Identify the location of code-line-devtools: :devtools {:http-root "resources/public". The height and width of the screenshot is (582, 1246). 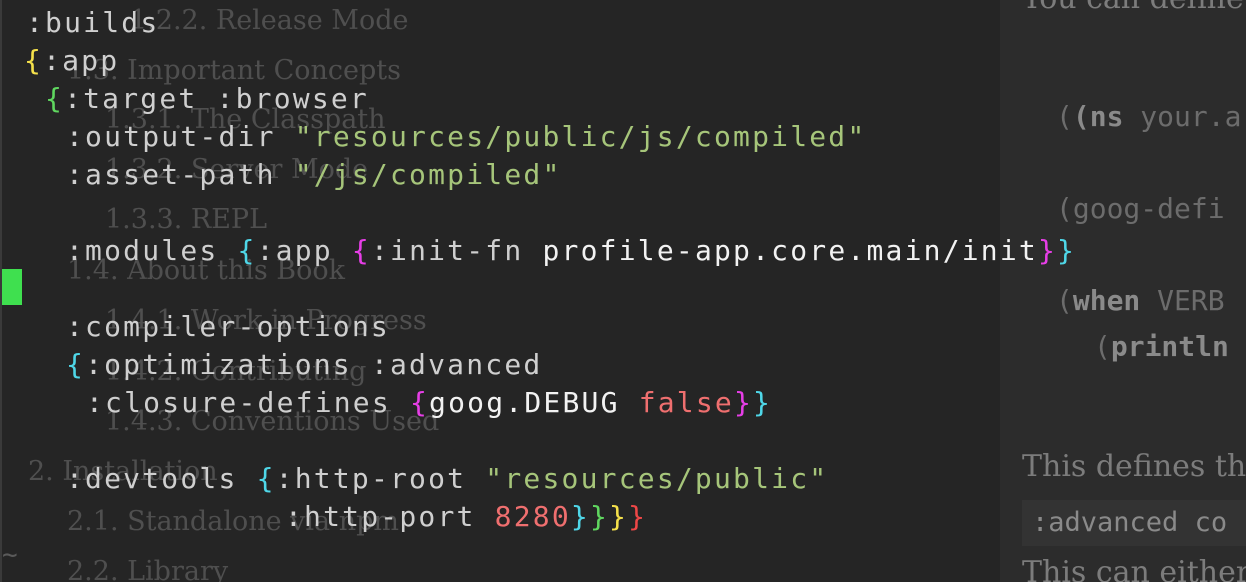
(447, 479).